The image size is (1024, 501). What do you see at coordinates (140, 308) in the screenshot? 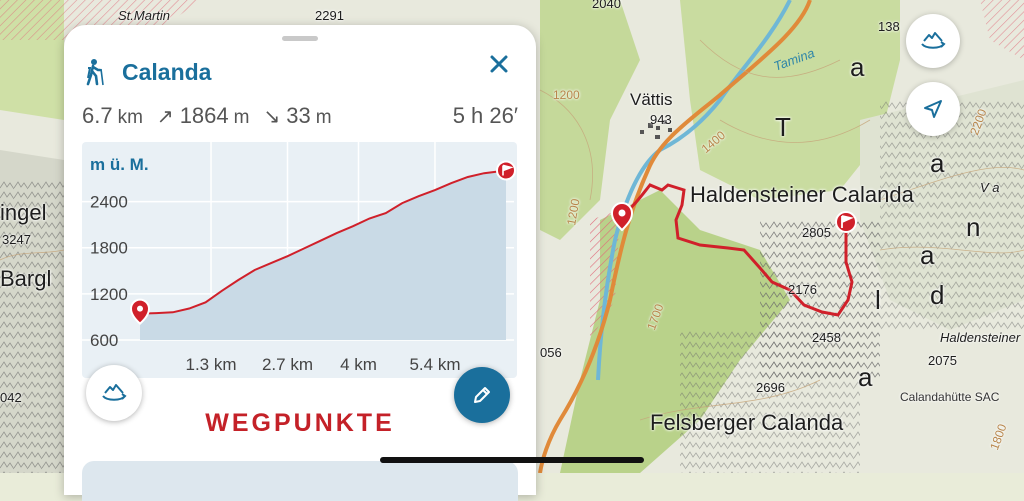
I see `start-pin-dot` at bounding box center [140, 308].